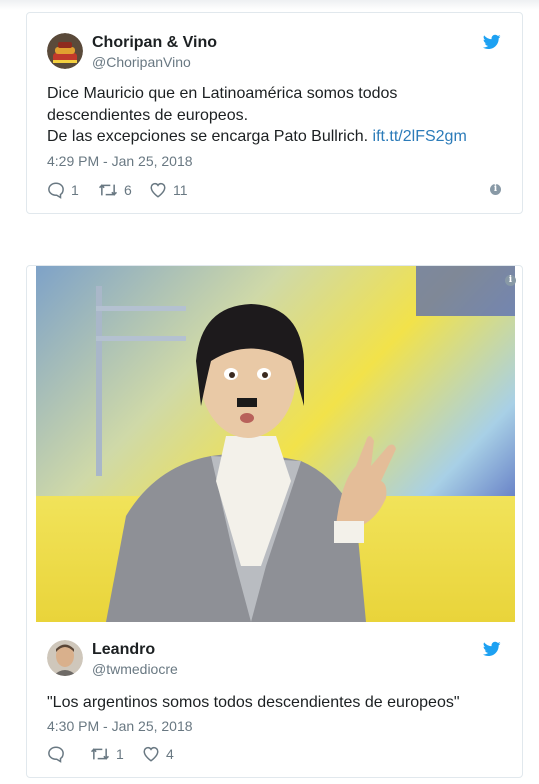  I want to click on reply-button, so click(59, 754).